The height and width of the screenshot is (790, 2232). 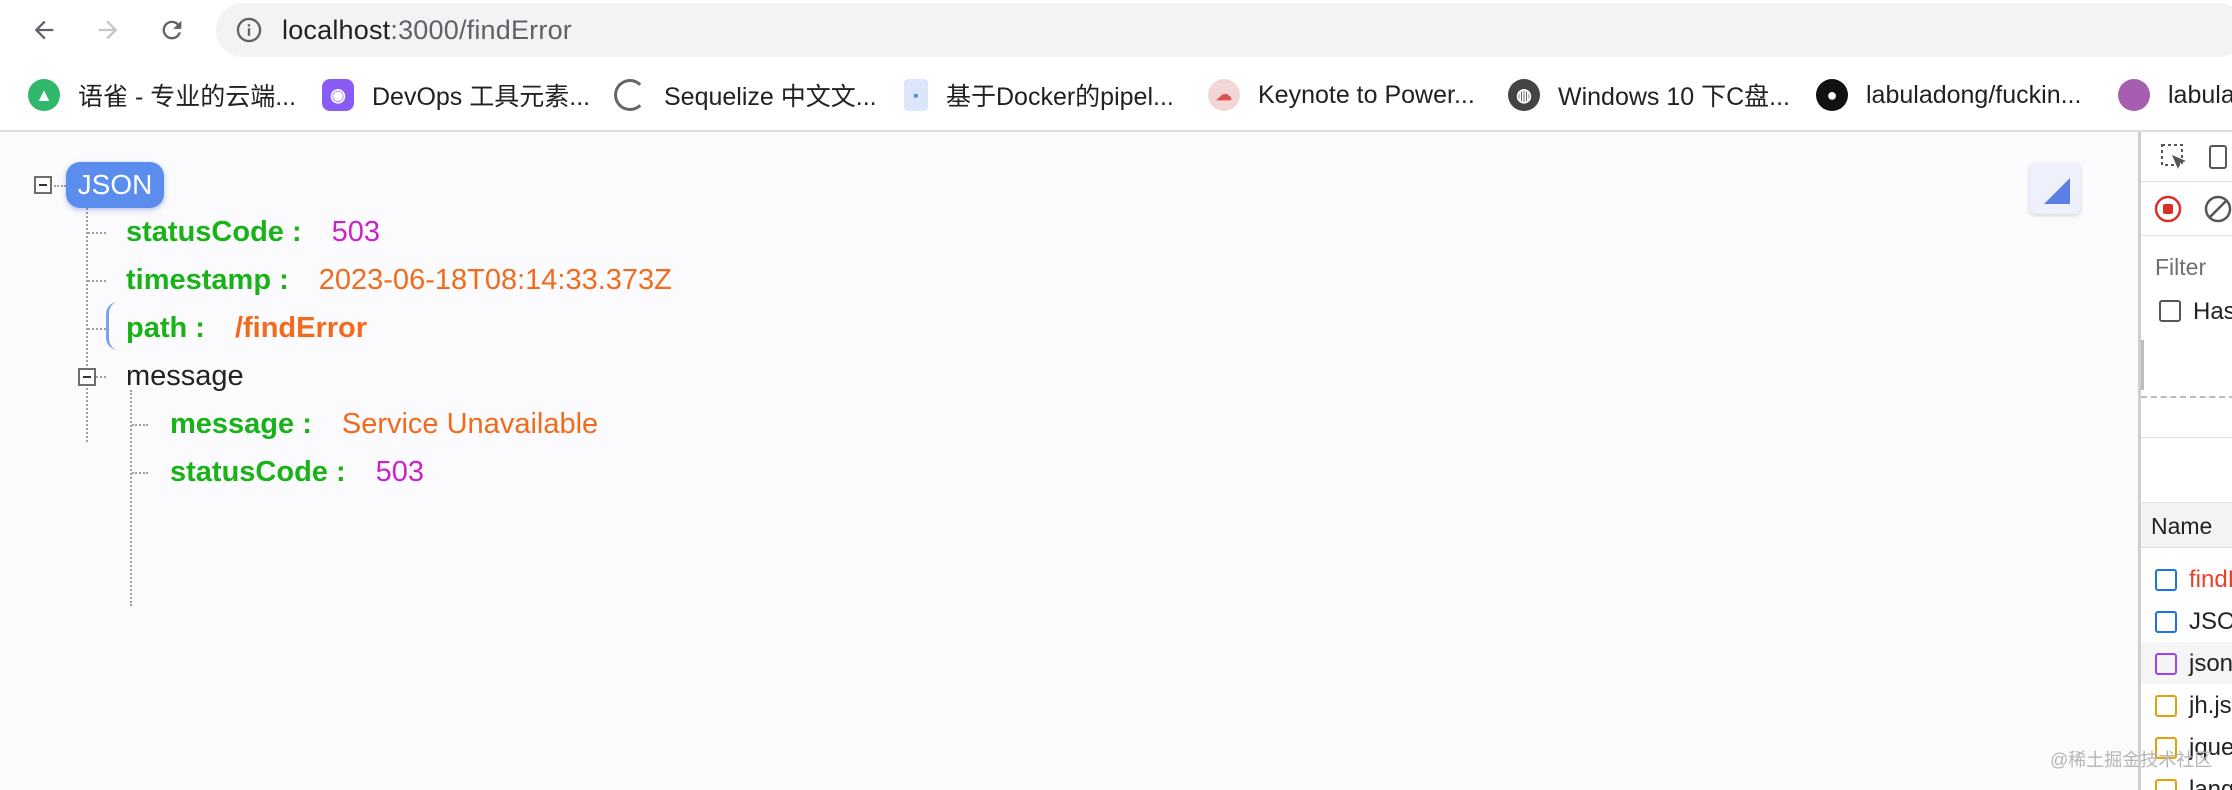 What do you see at coordinates (2200, 94) in the screenshot?
I see `bookmark-label: labula` at bounding box center [2200, 94].